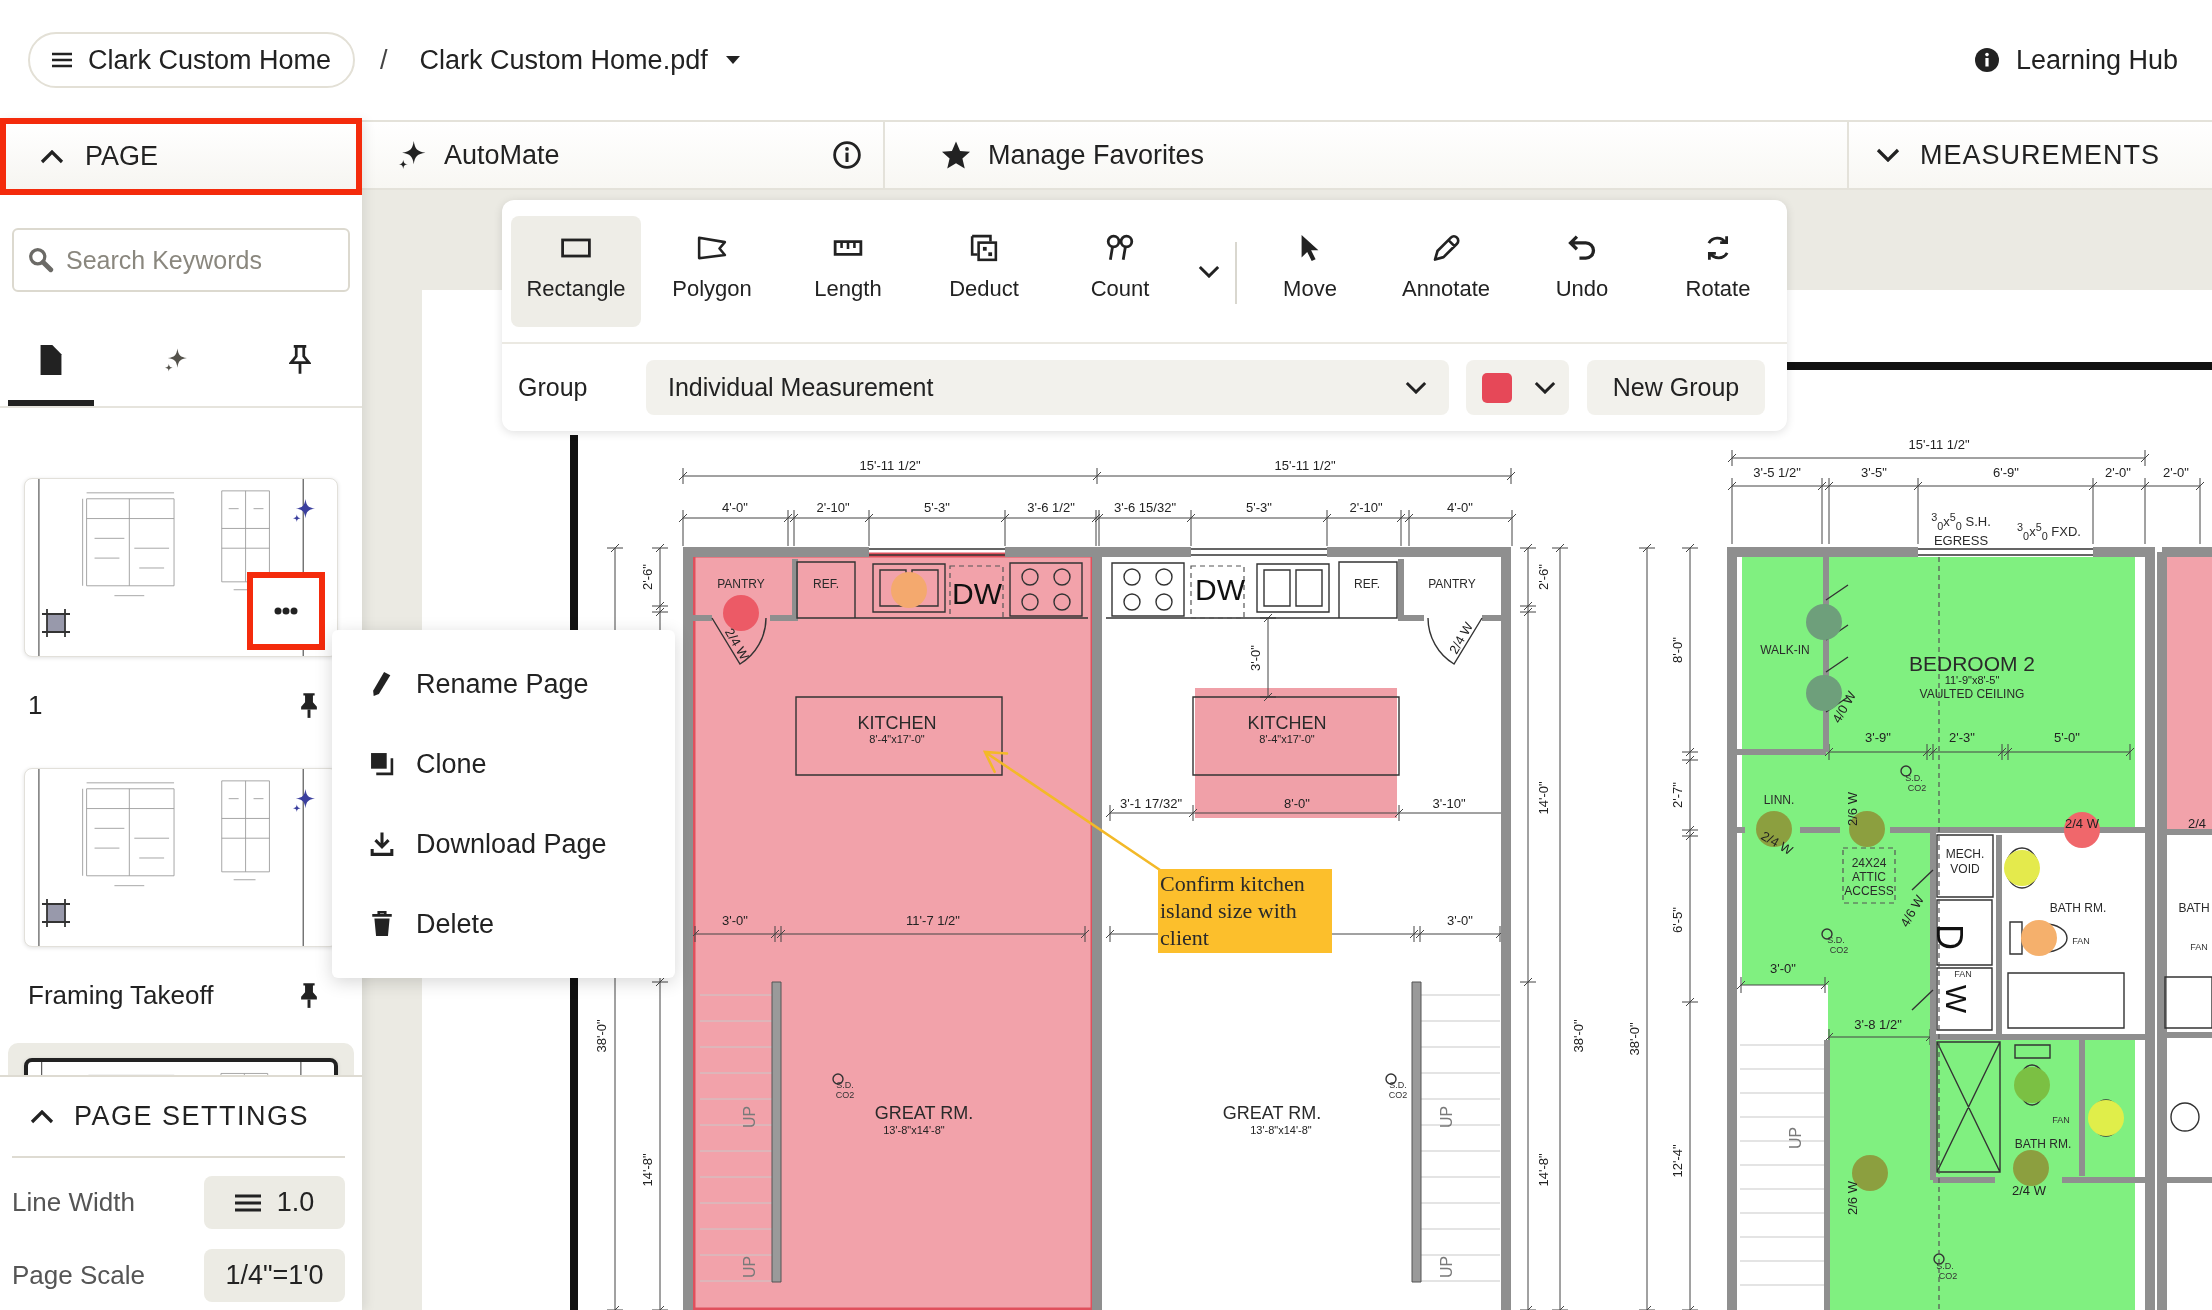 Image resolution: width=2212 pixels, height=1310 pixels. Describe the element at coordinates (1972, 680) in the screenshot. I see `dimension-label: 11'-9"x8'-5"` at that location.